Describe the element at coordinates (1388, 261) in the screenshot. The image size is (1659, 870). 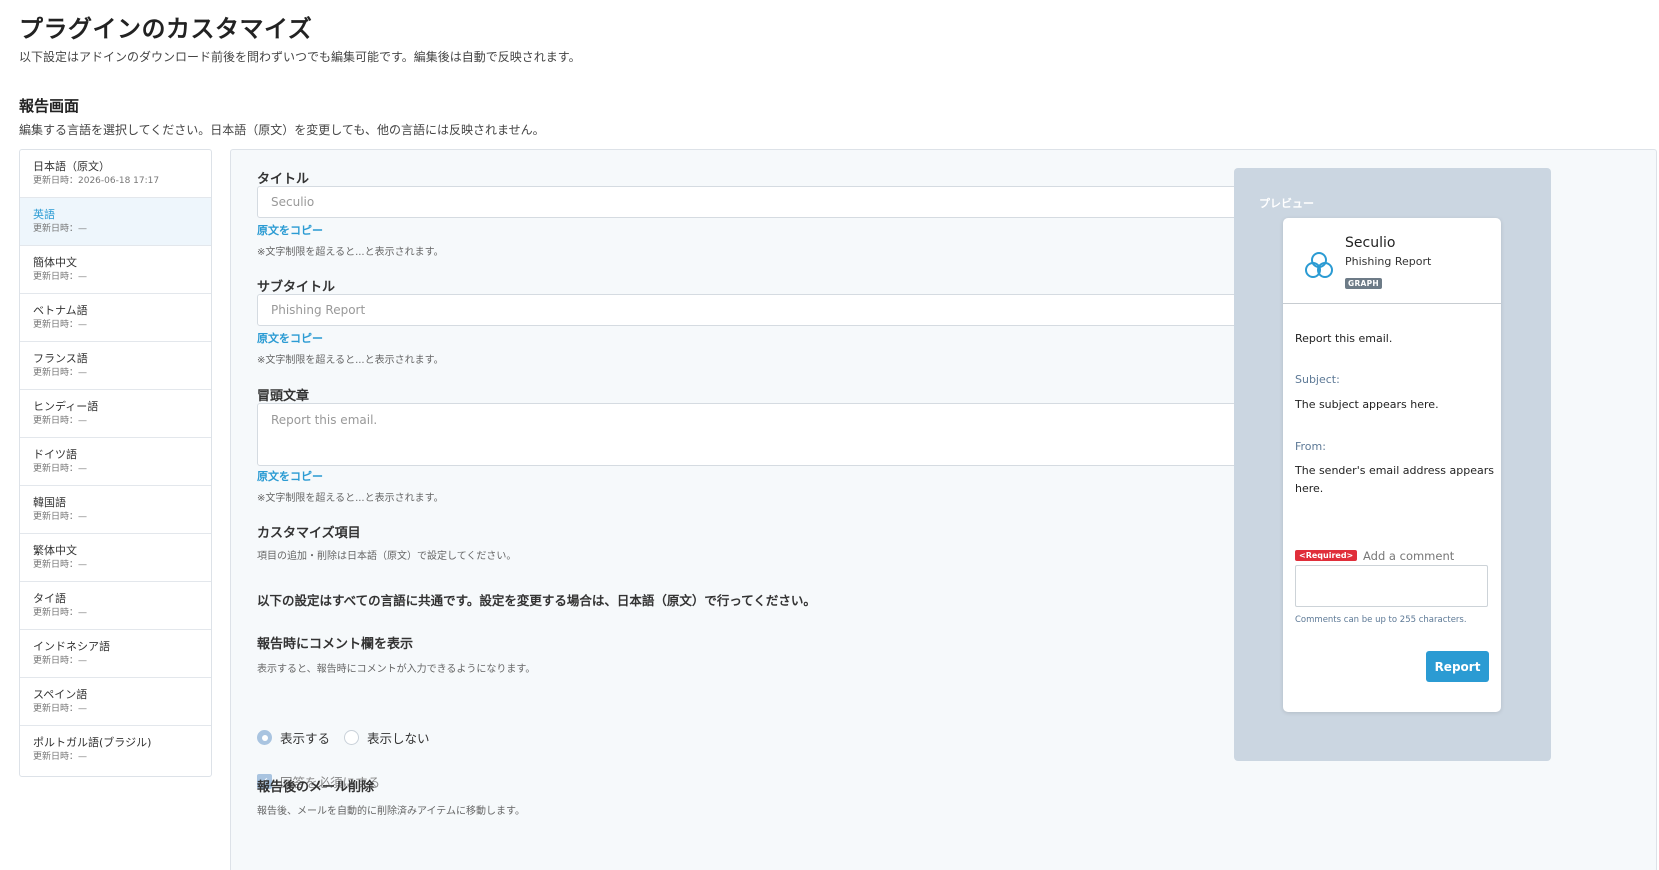
I see `preview-app-subtitle: Phishing Report` at that location.